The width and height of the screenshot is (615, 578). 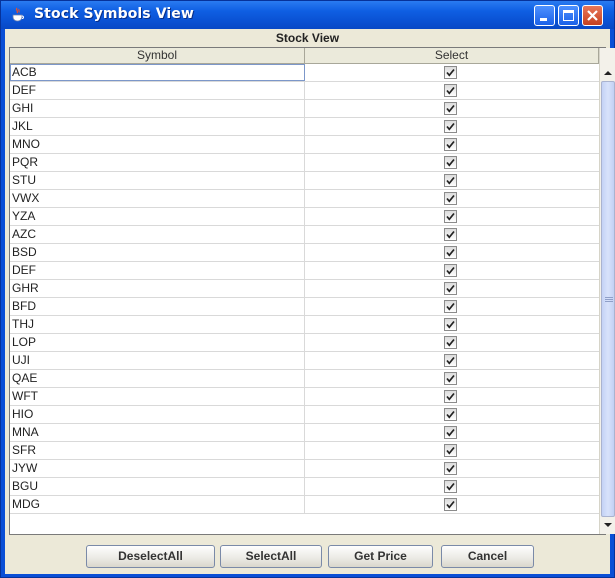 I want to click on symbol-cell: AZC, so click(x=157, y=234).